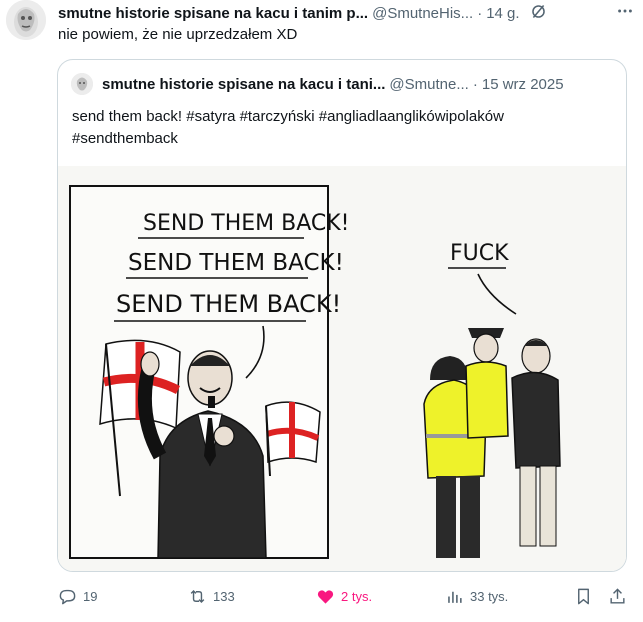 This screenshot has width=643, height=622. What do you see at coordinates (26, 20) in the screenshot?
I see `avatar` at bounding box center [26, 20].